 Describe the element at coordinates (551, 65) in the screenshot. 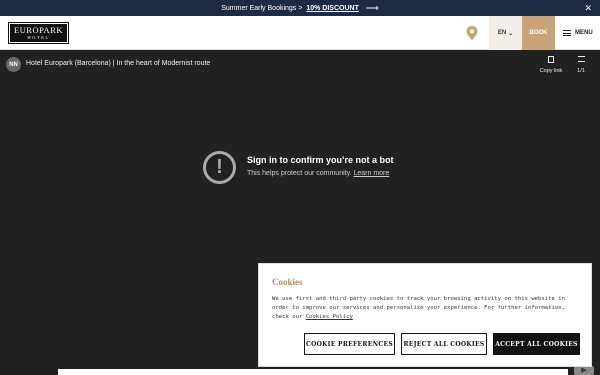

I see `copy-link-button: Copy link` at that location.